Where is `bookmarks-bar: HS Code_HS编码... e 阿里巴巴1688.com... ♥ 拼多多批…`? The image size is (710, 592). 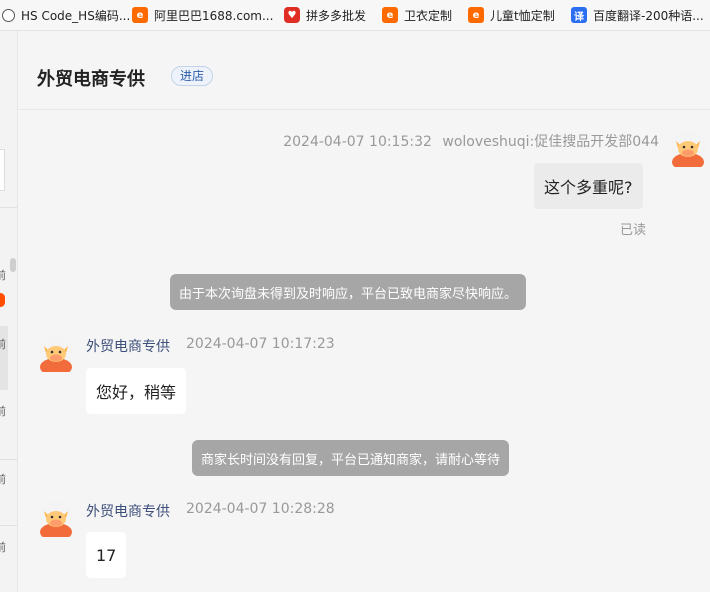 bookmarks-bar: HS Code_HS编码... e 阿里巴巴1688.com... ♥ 拼多多批… is located at coordinates (355, 15).